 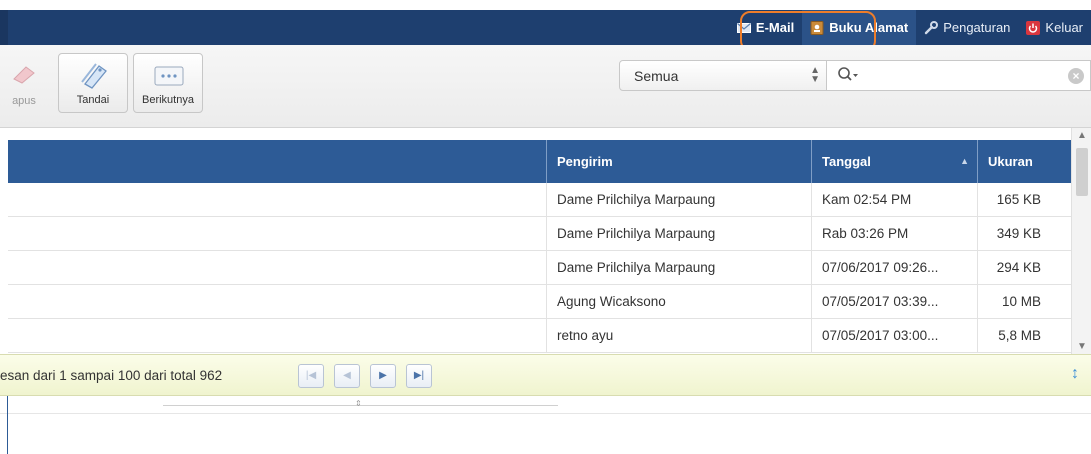 I want to click on more-icon, so click(x=169, y=76).